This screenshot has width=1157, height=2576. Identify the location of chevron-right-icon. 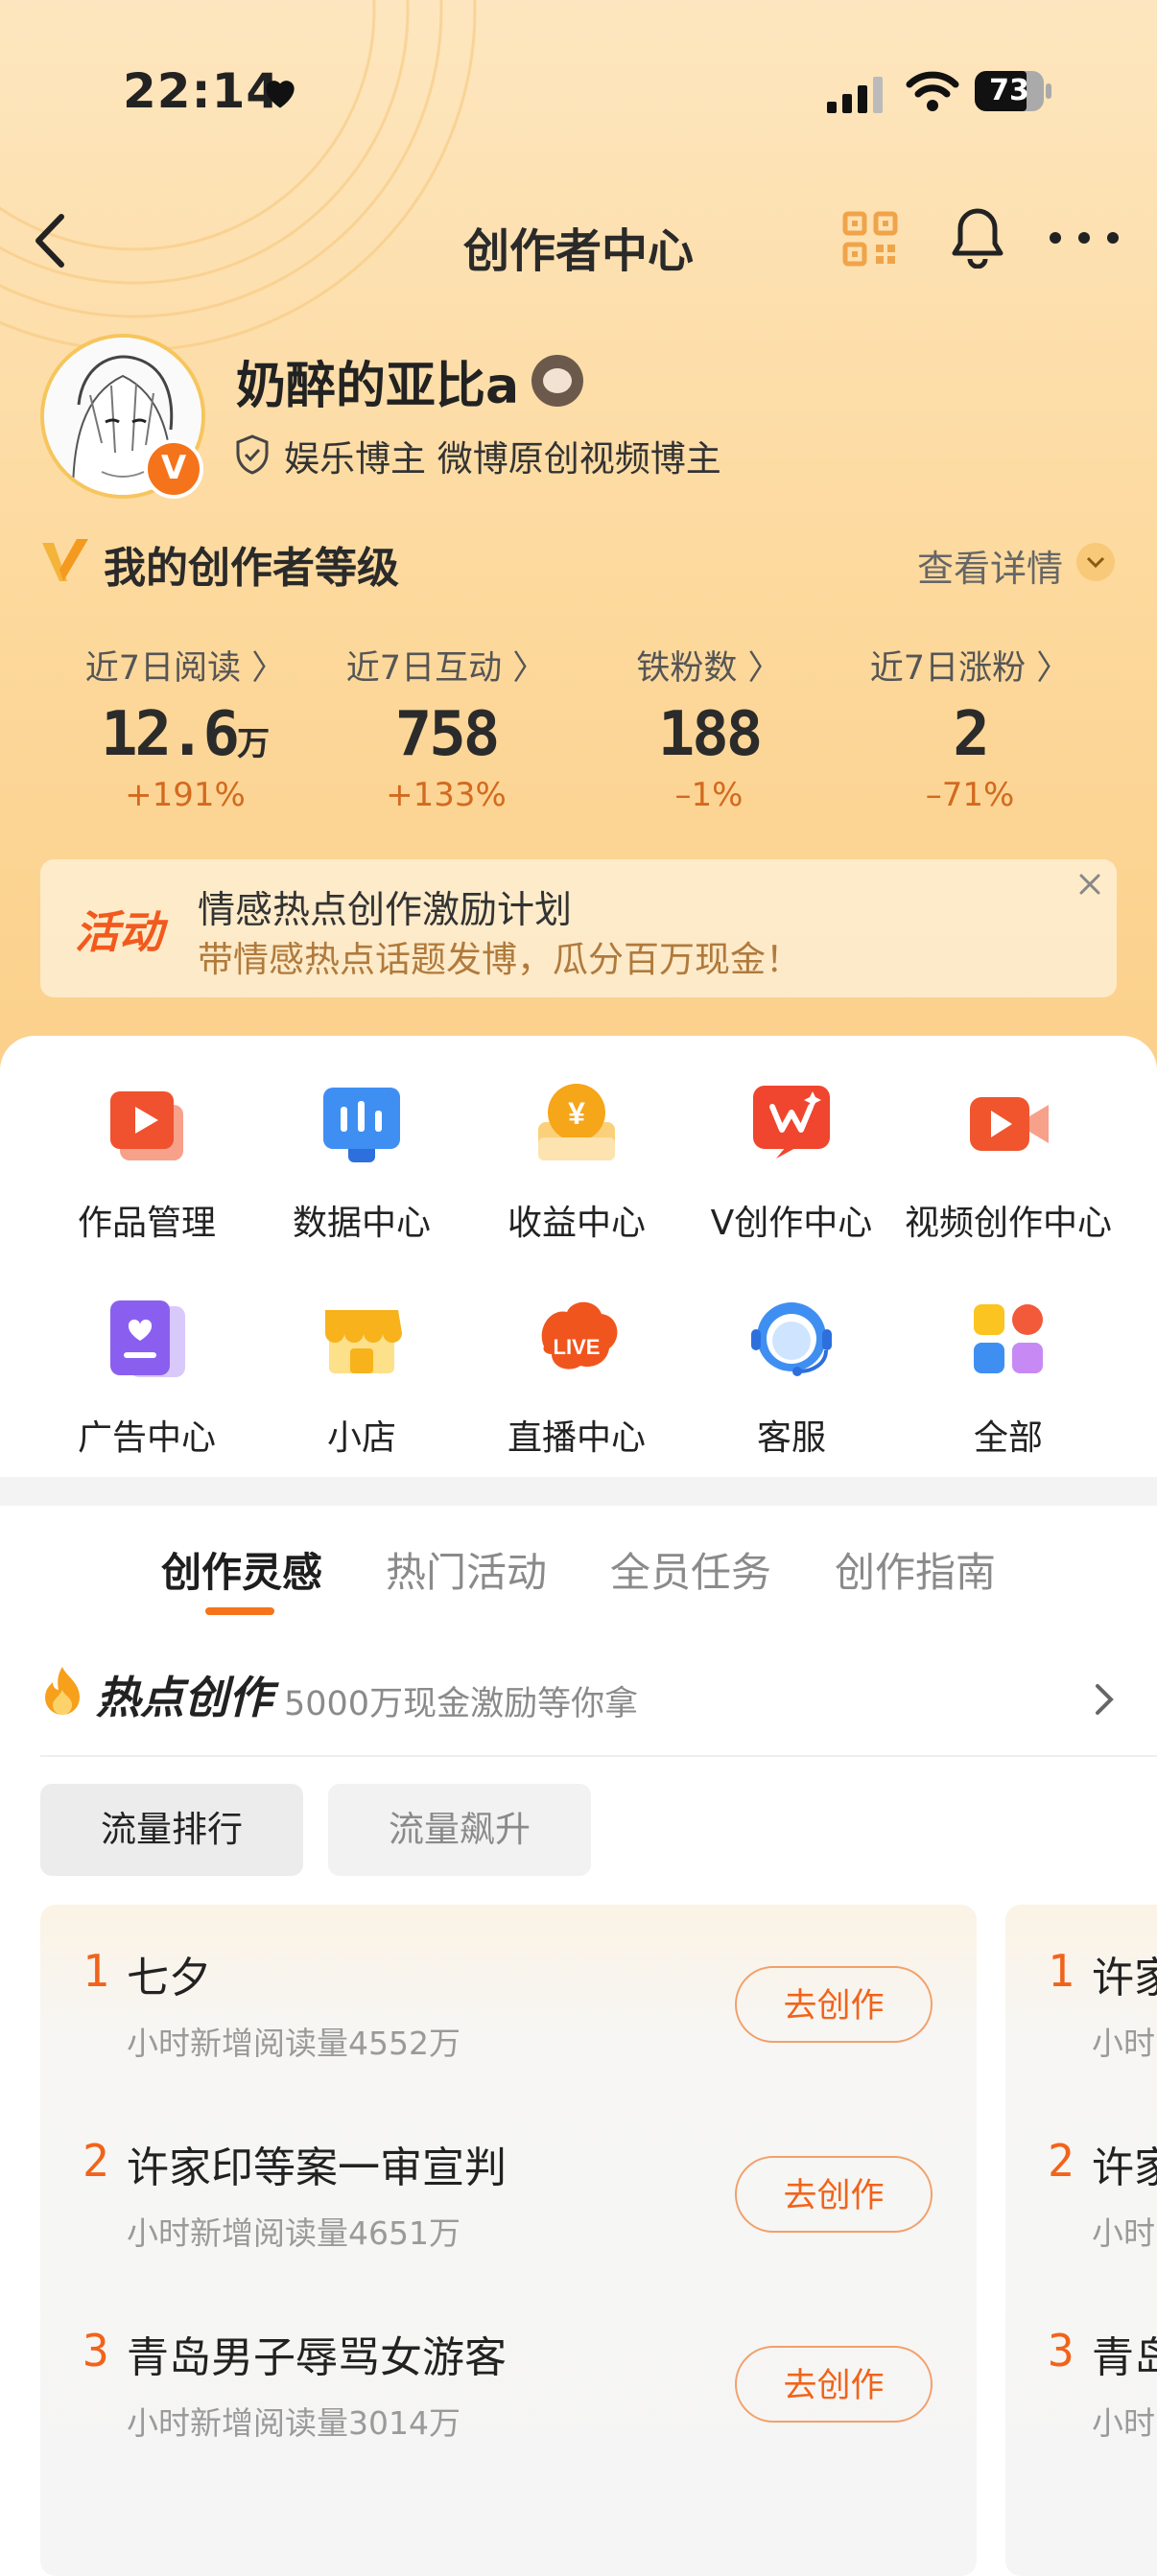
(1105, 1699).